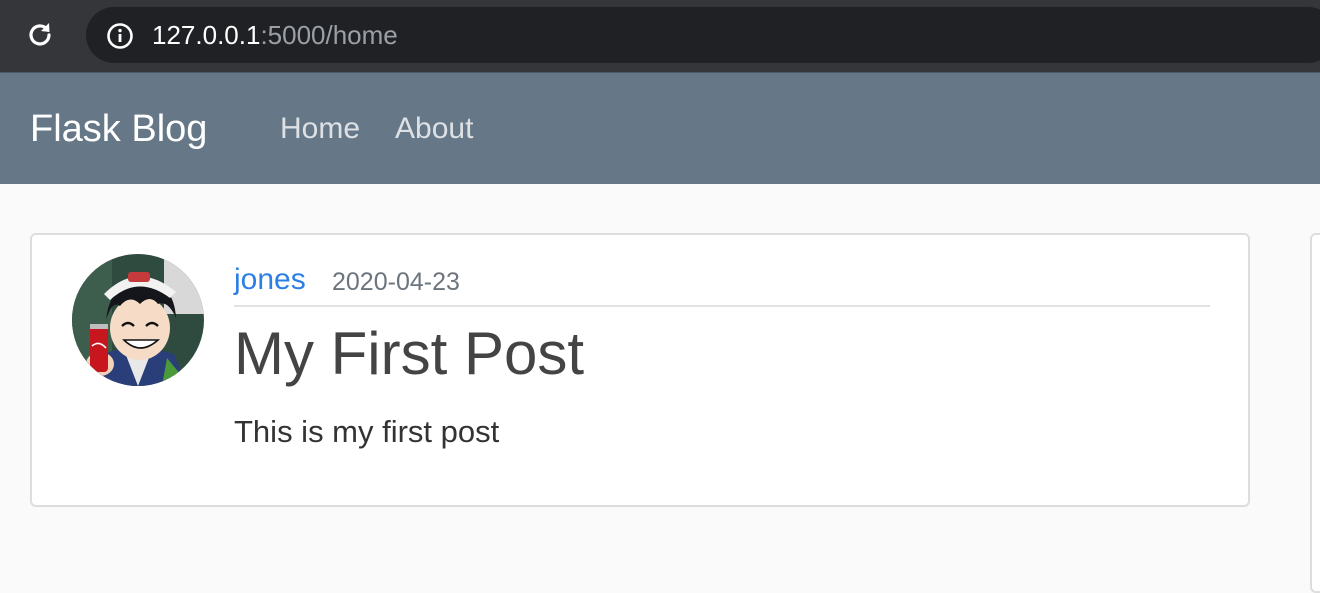  What do you see at coordinates (329, 35) in the screenshot?
I see `url-path: :5000/home` at bounding box center [329, 35].